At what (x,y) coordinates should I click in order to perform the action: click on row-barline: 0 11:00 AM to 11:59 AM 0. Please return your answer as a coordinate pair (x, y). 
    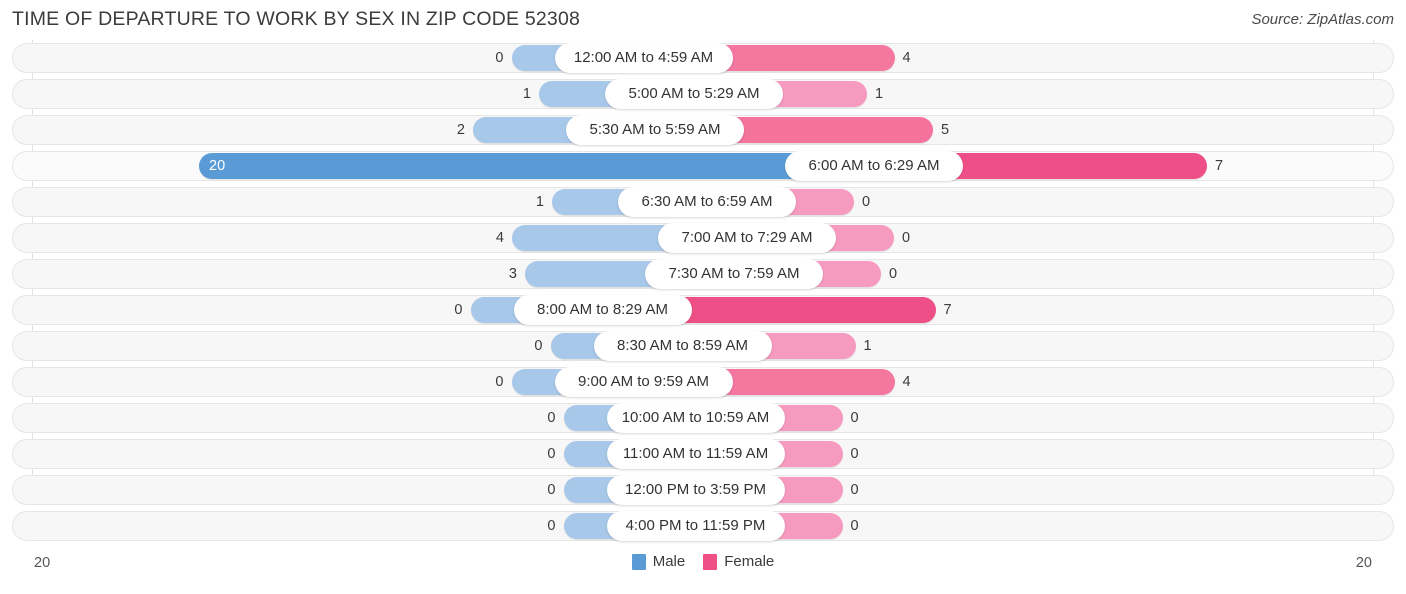
    Looking at the image, I should click on (703, 454).